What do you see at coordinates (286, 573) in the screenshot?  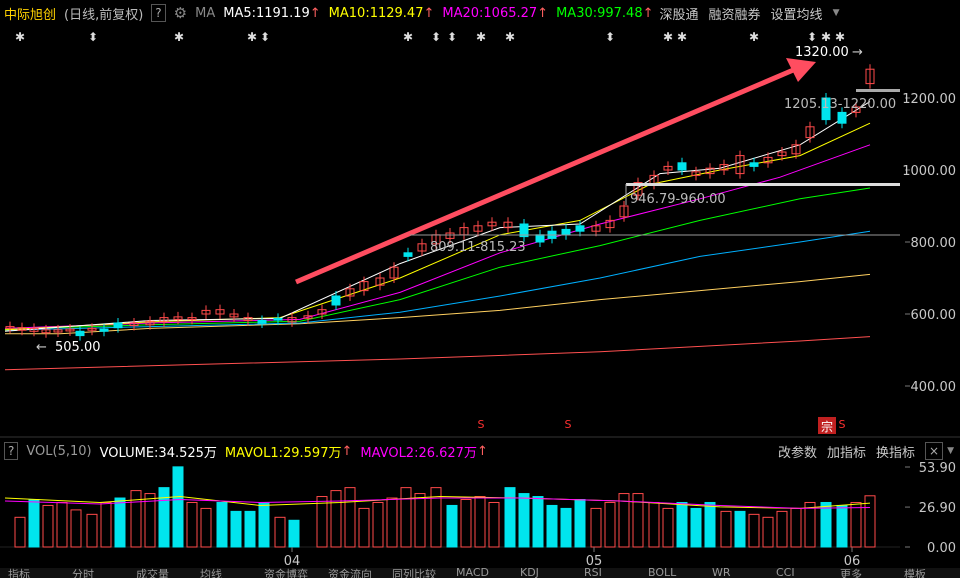 I see `bottom-tab: 资金博弈` at bounding box center [286, 573].